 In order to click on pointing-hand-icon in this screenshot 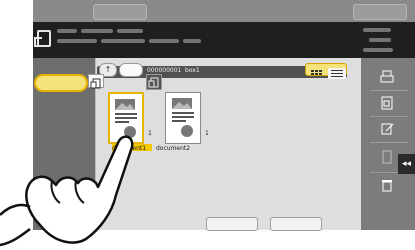, I will do `click(67, 191)`.